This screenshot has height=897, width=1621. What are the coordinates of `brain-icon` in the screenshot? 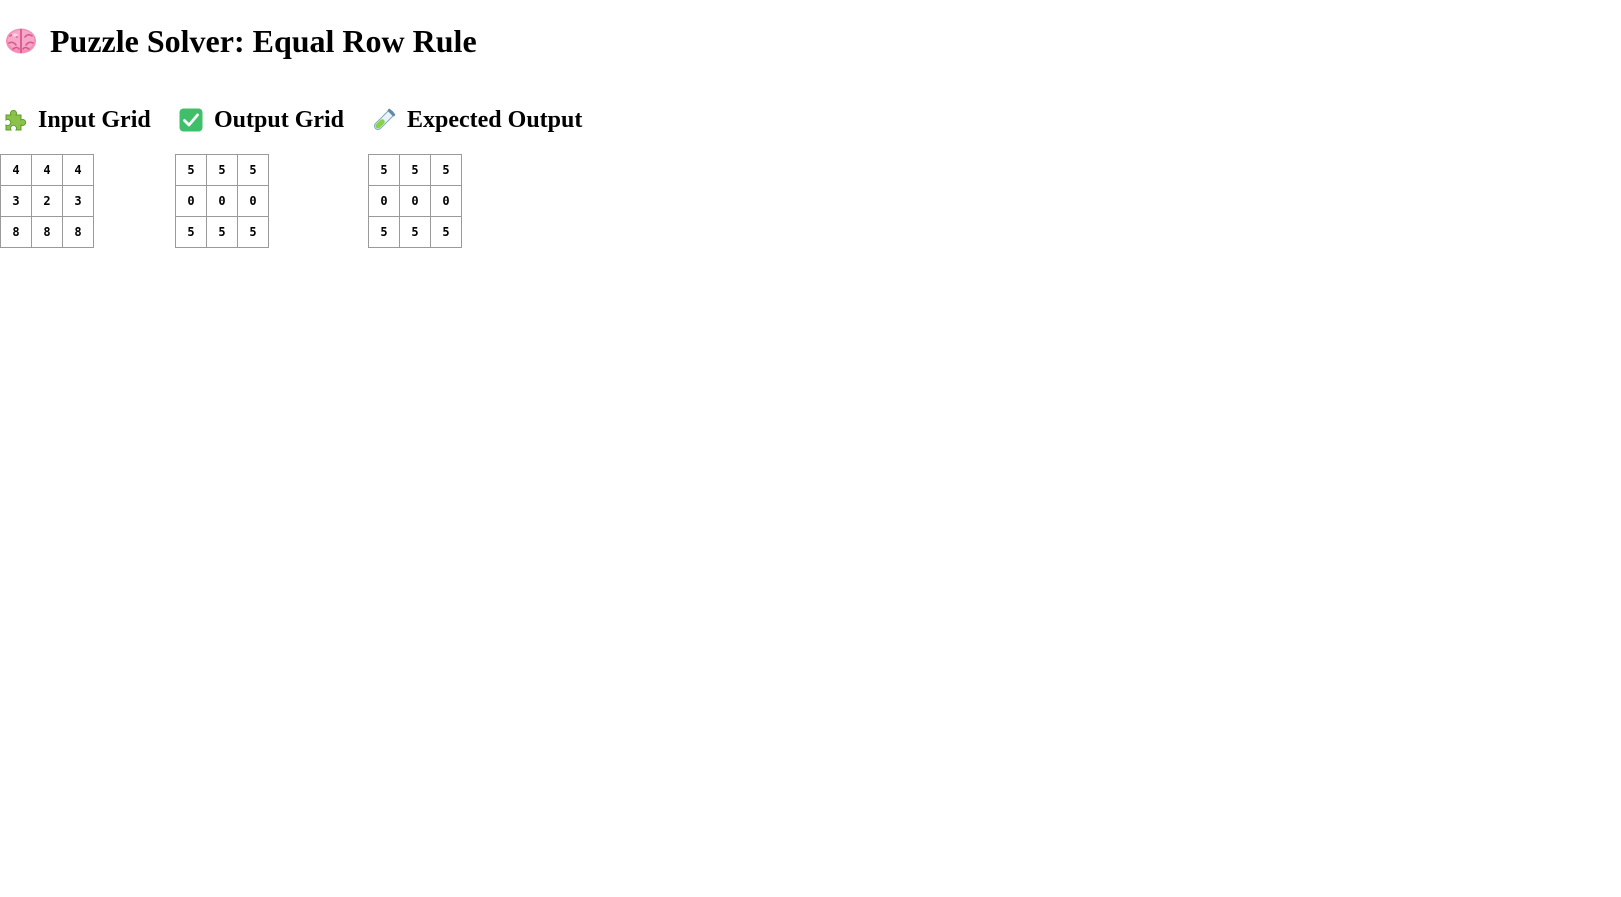 It's located at (21, 41).